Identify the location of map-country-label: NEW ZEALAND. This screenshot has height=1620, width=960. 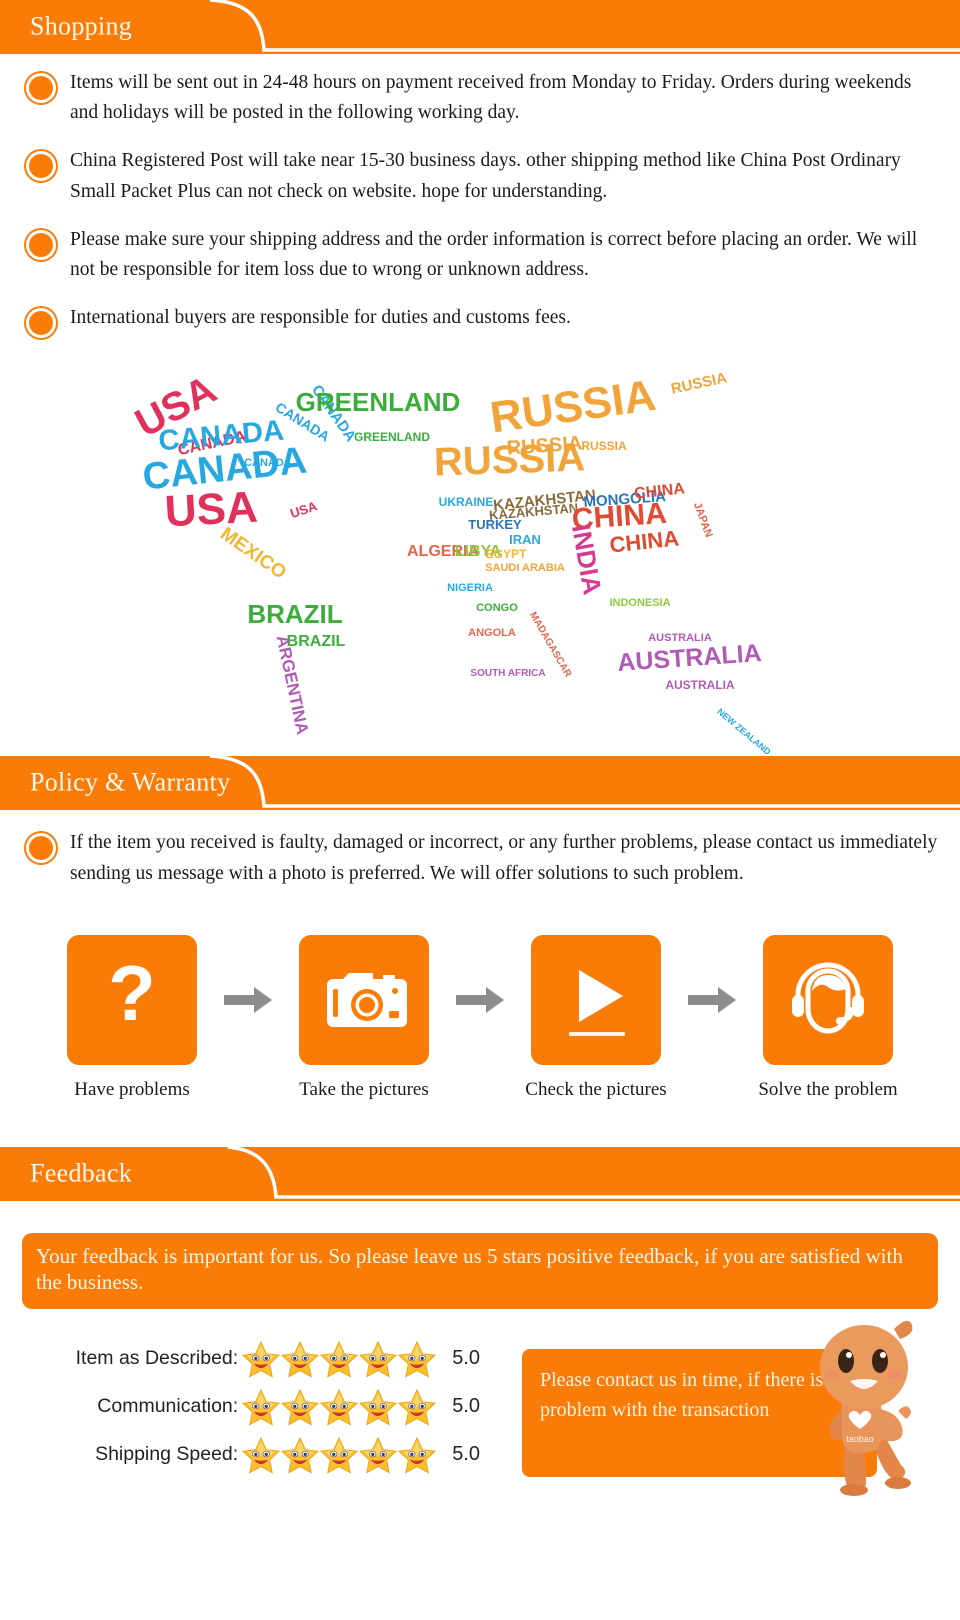
(744, 732).